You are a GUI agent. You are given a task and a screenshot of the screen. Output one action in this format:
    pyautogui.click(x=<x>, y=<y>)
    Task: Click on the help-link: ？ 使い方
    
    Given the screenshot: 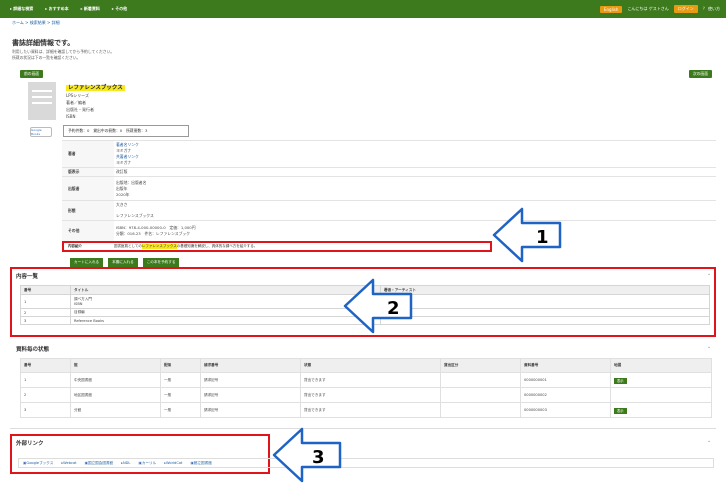 What is the action you would take?
    pyautogui.click(x=711, y=9)
    